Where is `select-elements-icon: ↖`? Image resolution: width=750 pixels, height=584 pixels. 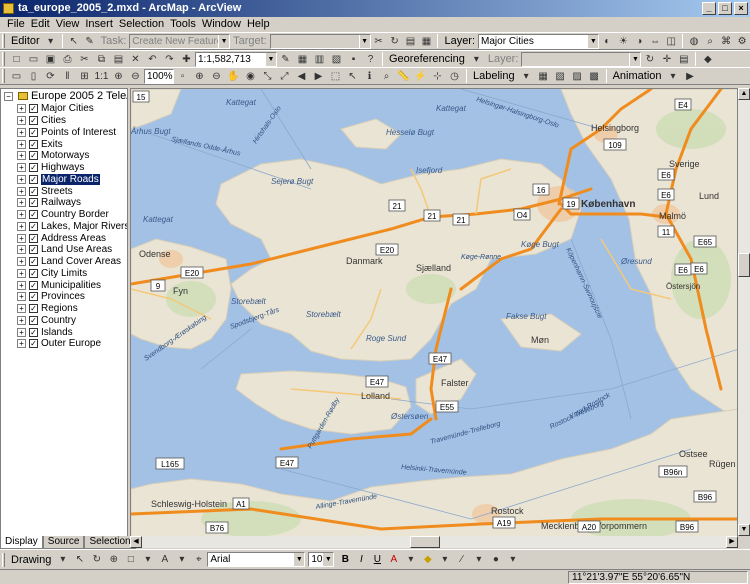 select-elements-icon: ↖ is located at coordinates (352, 76).